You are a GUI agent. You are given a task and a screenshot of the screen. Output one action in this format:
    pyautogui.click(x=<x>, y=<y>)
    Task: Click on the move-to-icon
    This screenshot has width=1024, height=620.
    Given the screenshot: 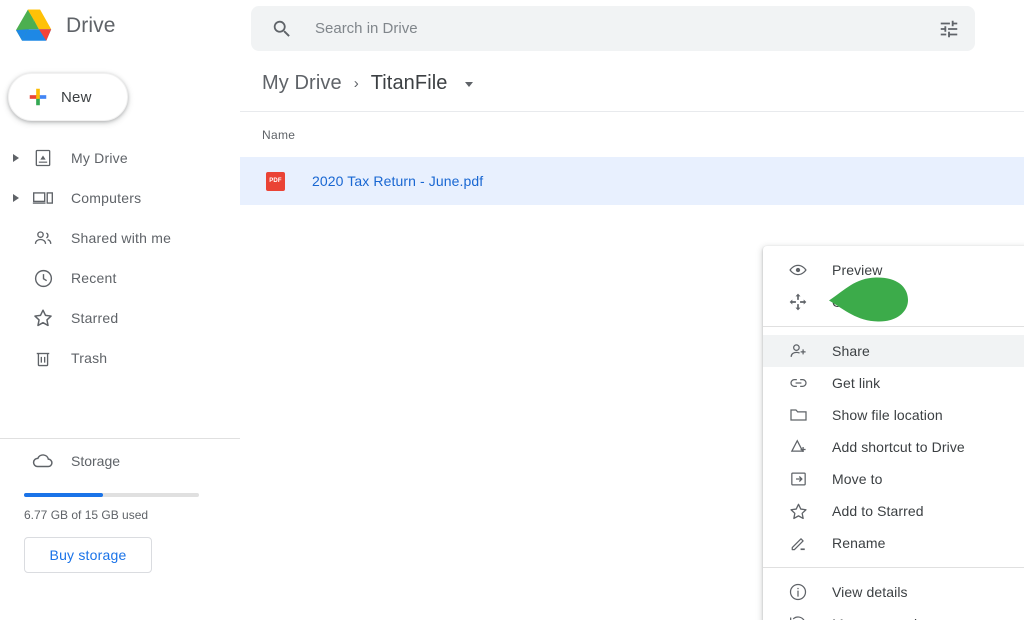 What is the action you would take?
    pyautogui.click(x=798, y=479)
    